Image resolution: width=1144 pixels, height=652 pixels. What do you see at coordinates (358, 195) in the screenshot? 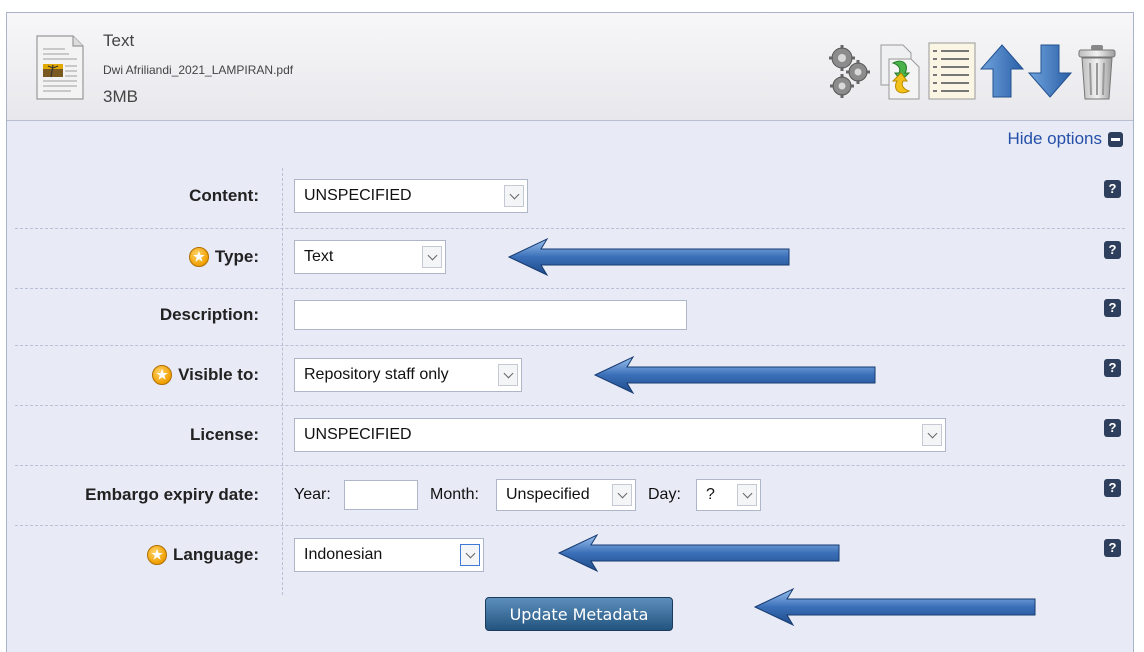
I see `content-select-value: UNSPECIFIED` at bounding box center [358, 195].